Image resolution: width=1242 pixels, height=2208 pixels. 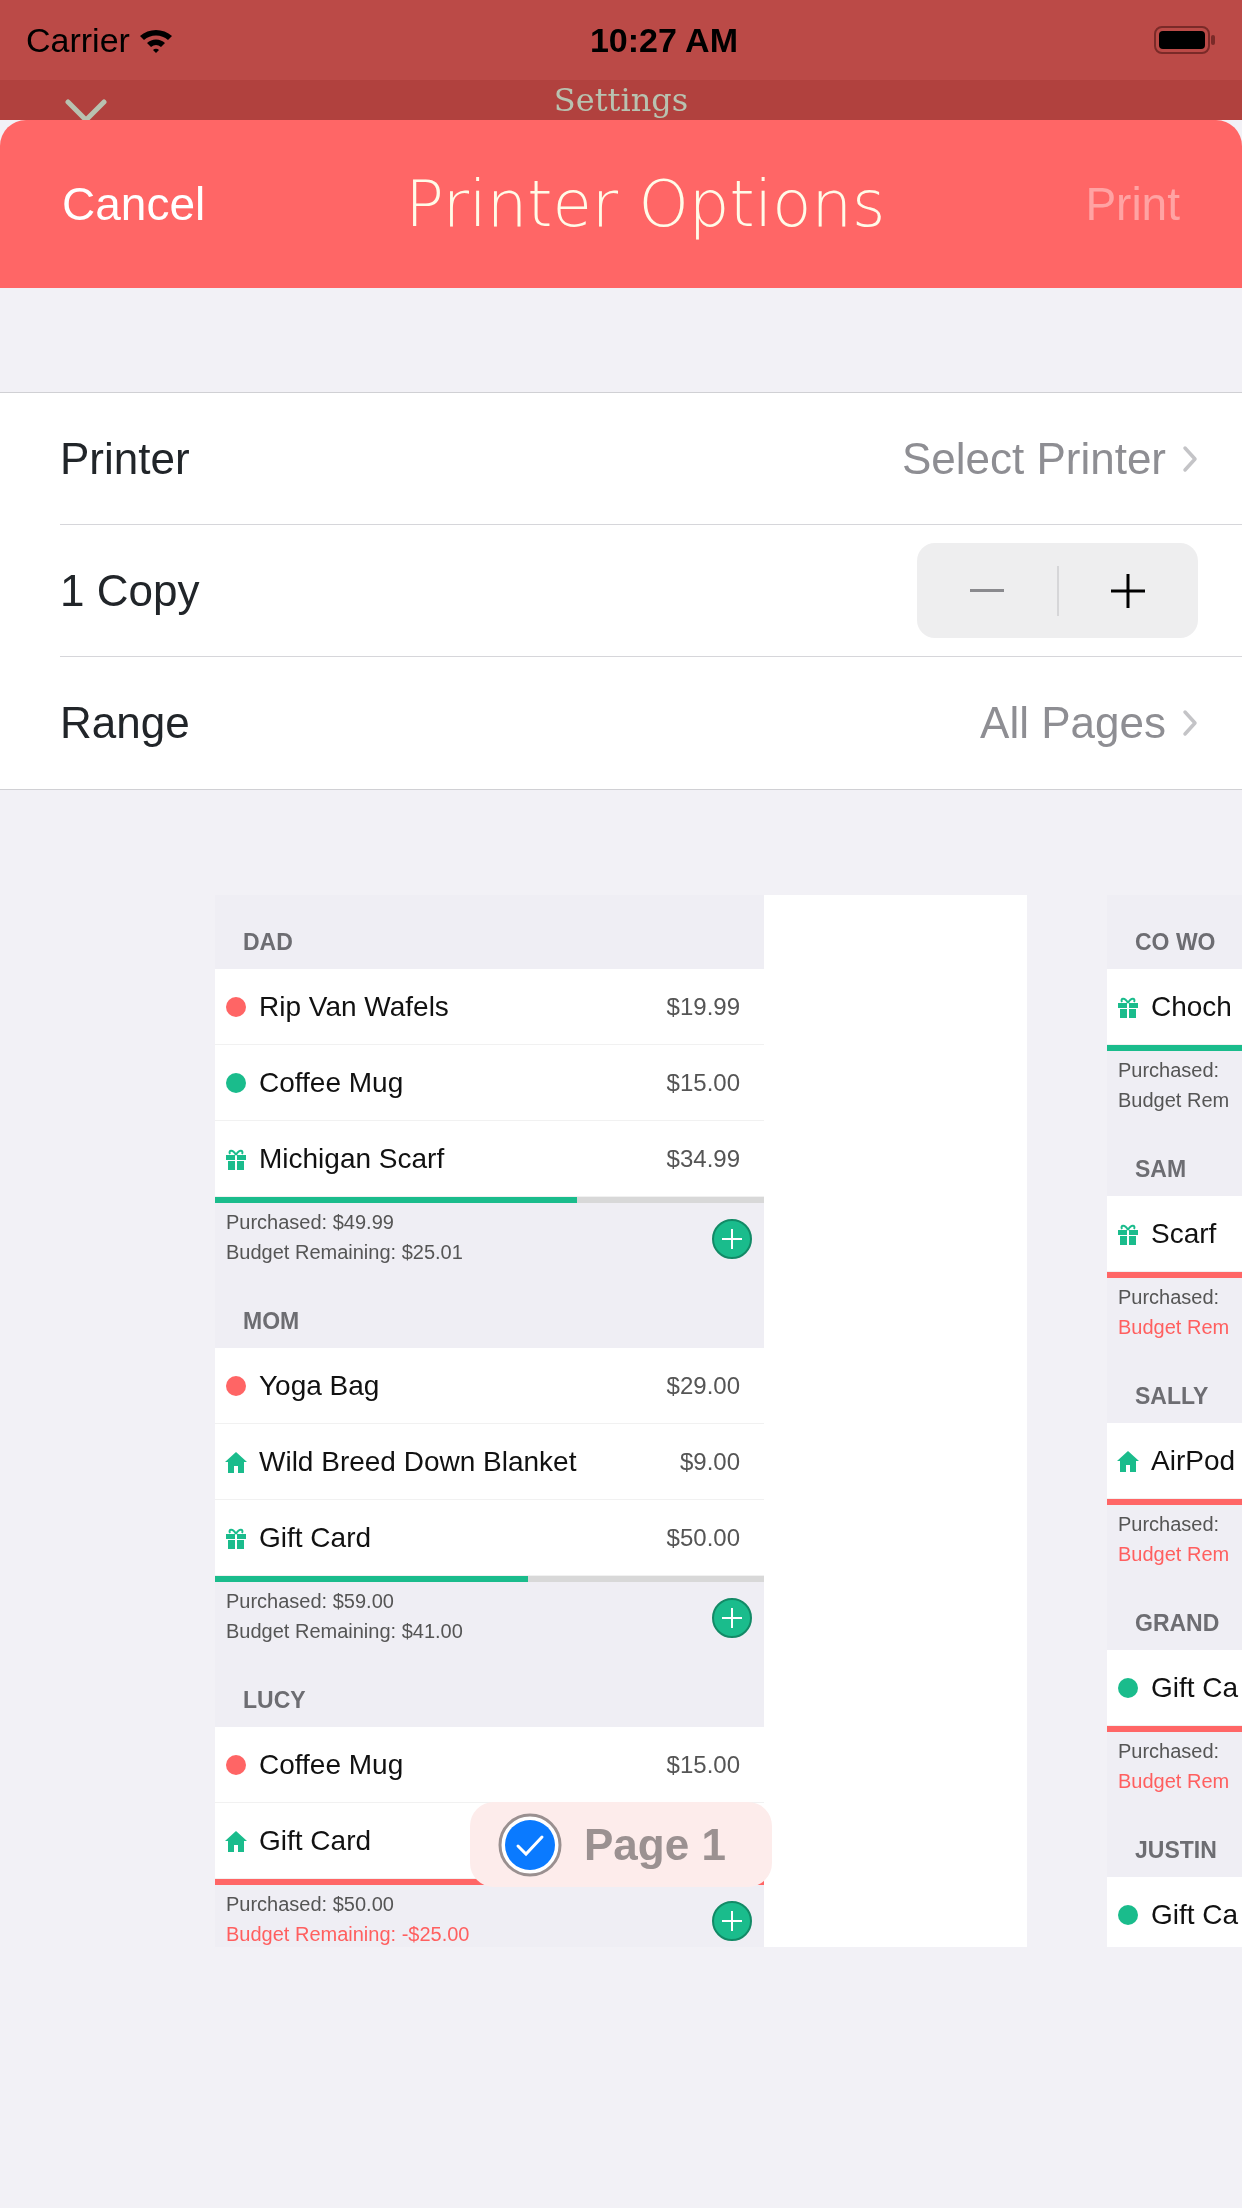 I want to click on option-label: 1 Copy, so click(x=130, y=590).